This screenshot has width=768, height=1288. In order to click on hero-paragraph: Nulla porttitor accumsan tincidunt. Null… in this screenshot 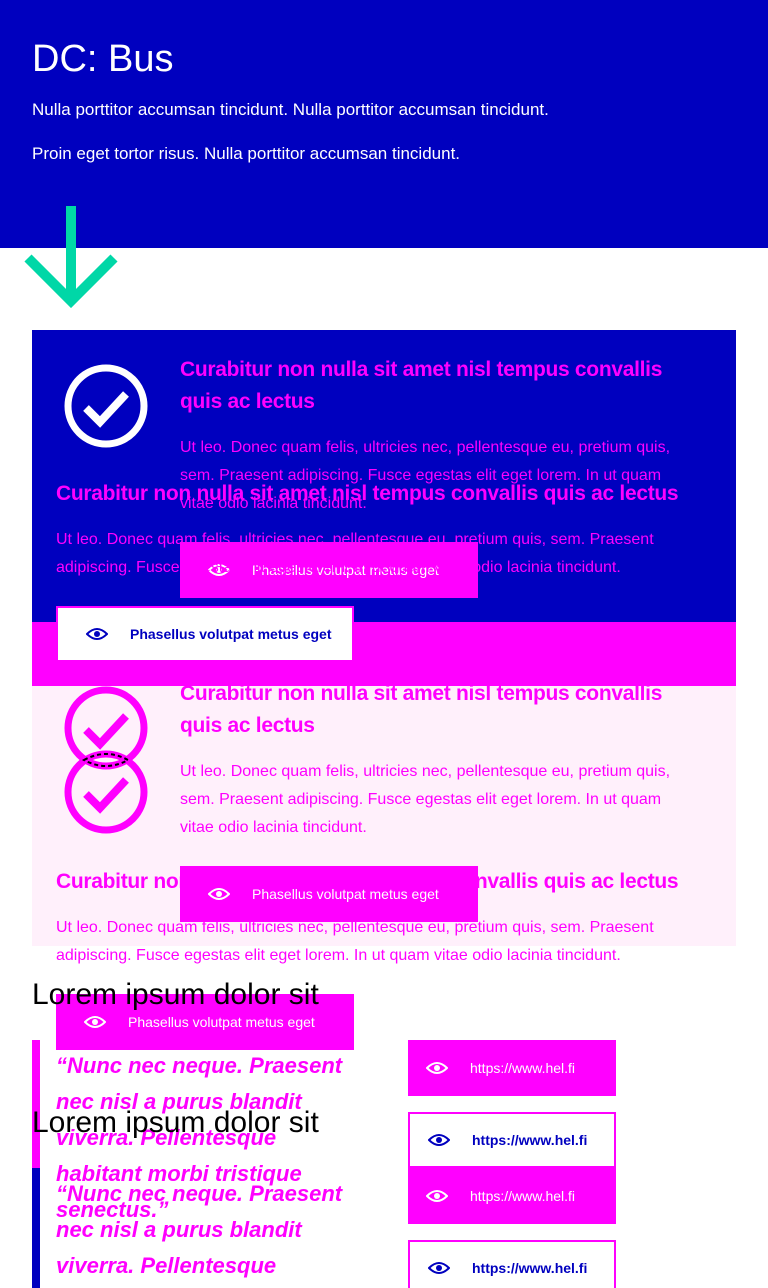, I will do `click(290, 109)`.